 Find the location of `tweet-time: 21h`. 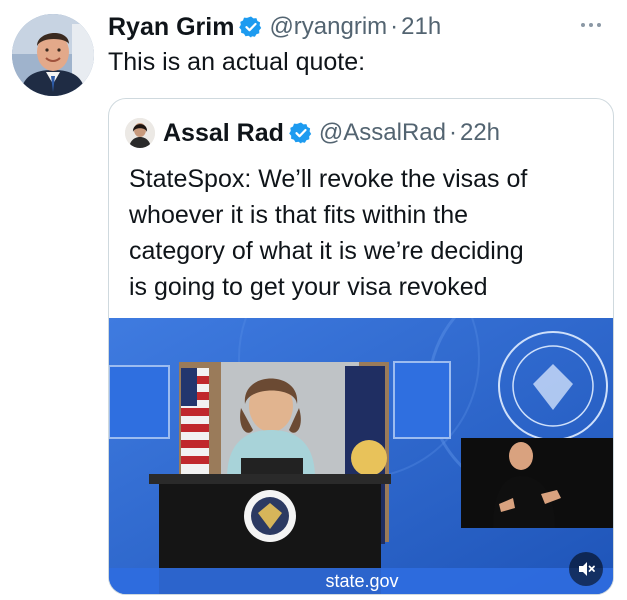

tweet-time: 21h is located at coordinates (421, 27).